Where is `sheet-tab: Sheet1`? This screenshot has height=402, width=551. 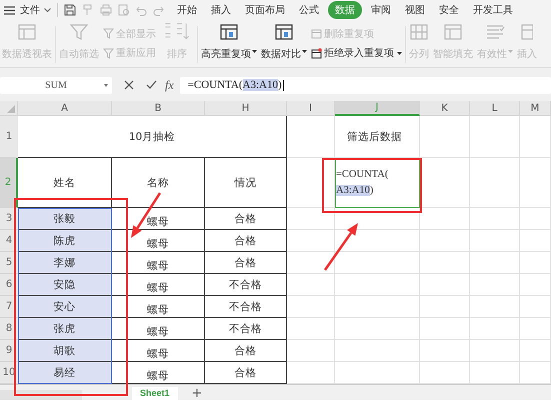
sheet-tab: Sheet1 is located at coordinates (155, 393).